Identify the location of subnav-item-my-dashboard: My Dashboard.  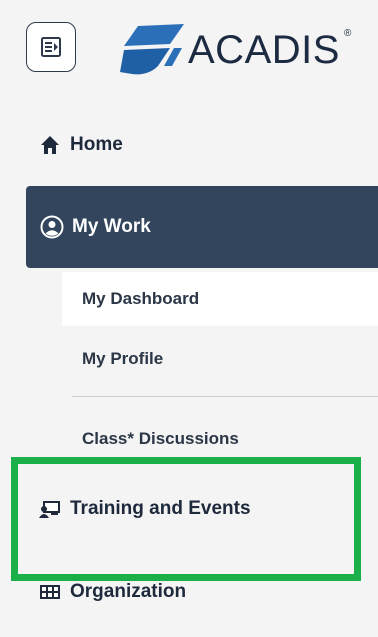
(220, 299).